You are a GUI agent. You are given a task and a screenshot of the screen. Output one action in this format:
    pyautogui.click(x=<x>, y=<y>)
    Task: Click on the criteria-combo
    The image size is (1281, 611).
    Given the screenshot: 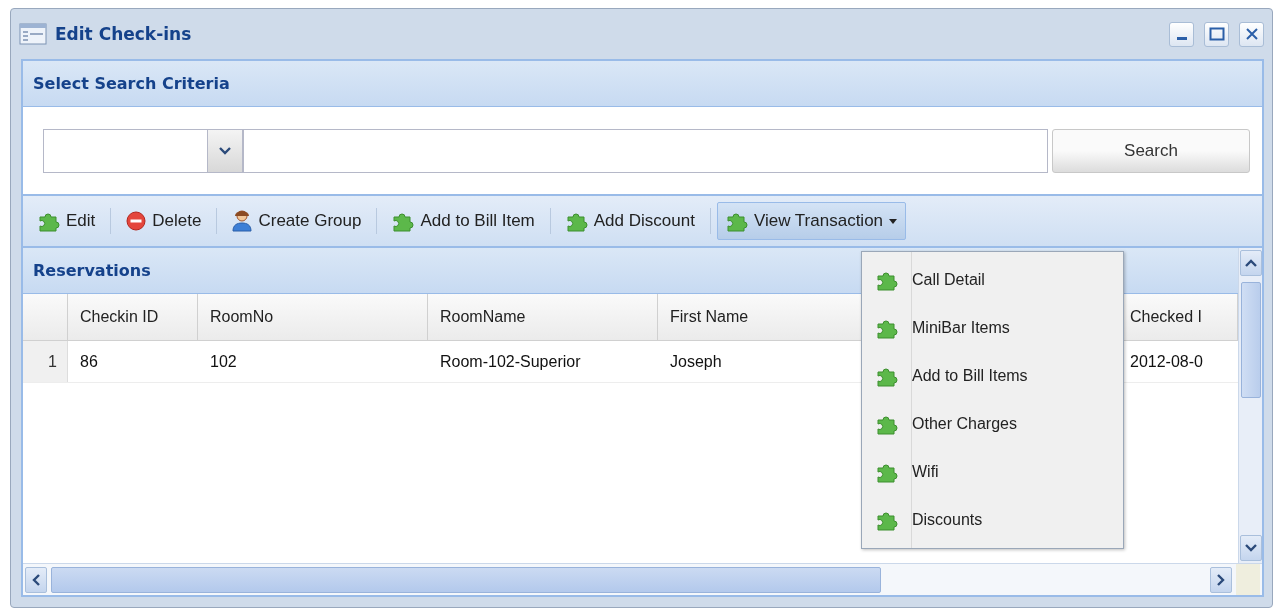 What is the action you would take?
    pyautogui.click(x=143, y=150)
    